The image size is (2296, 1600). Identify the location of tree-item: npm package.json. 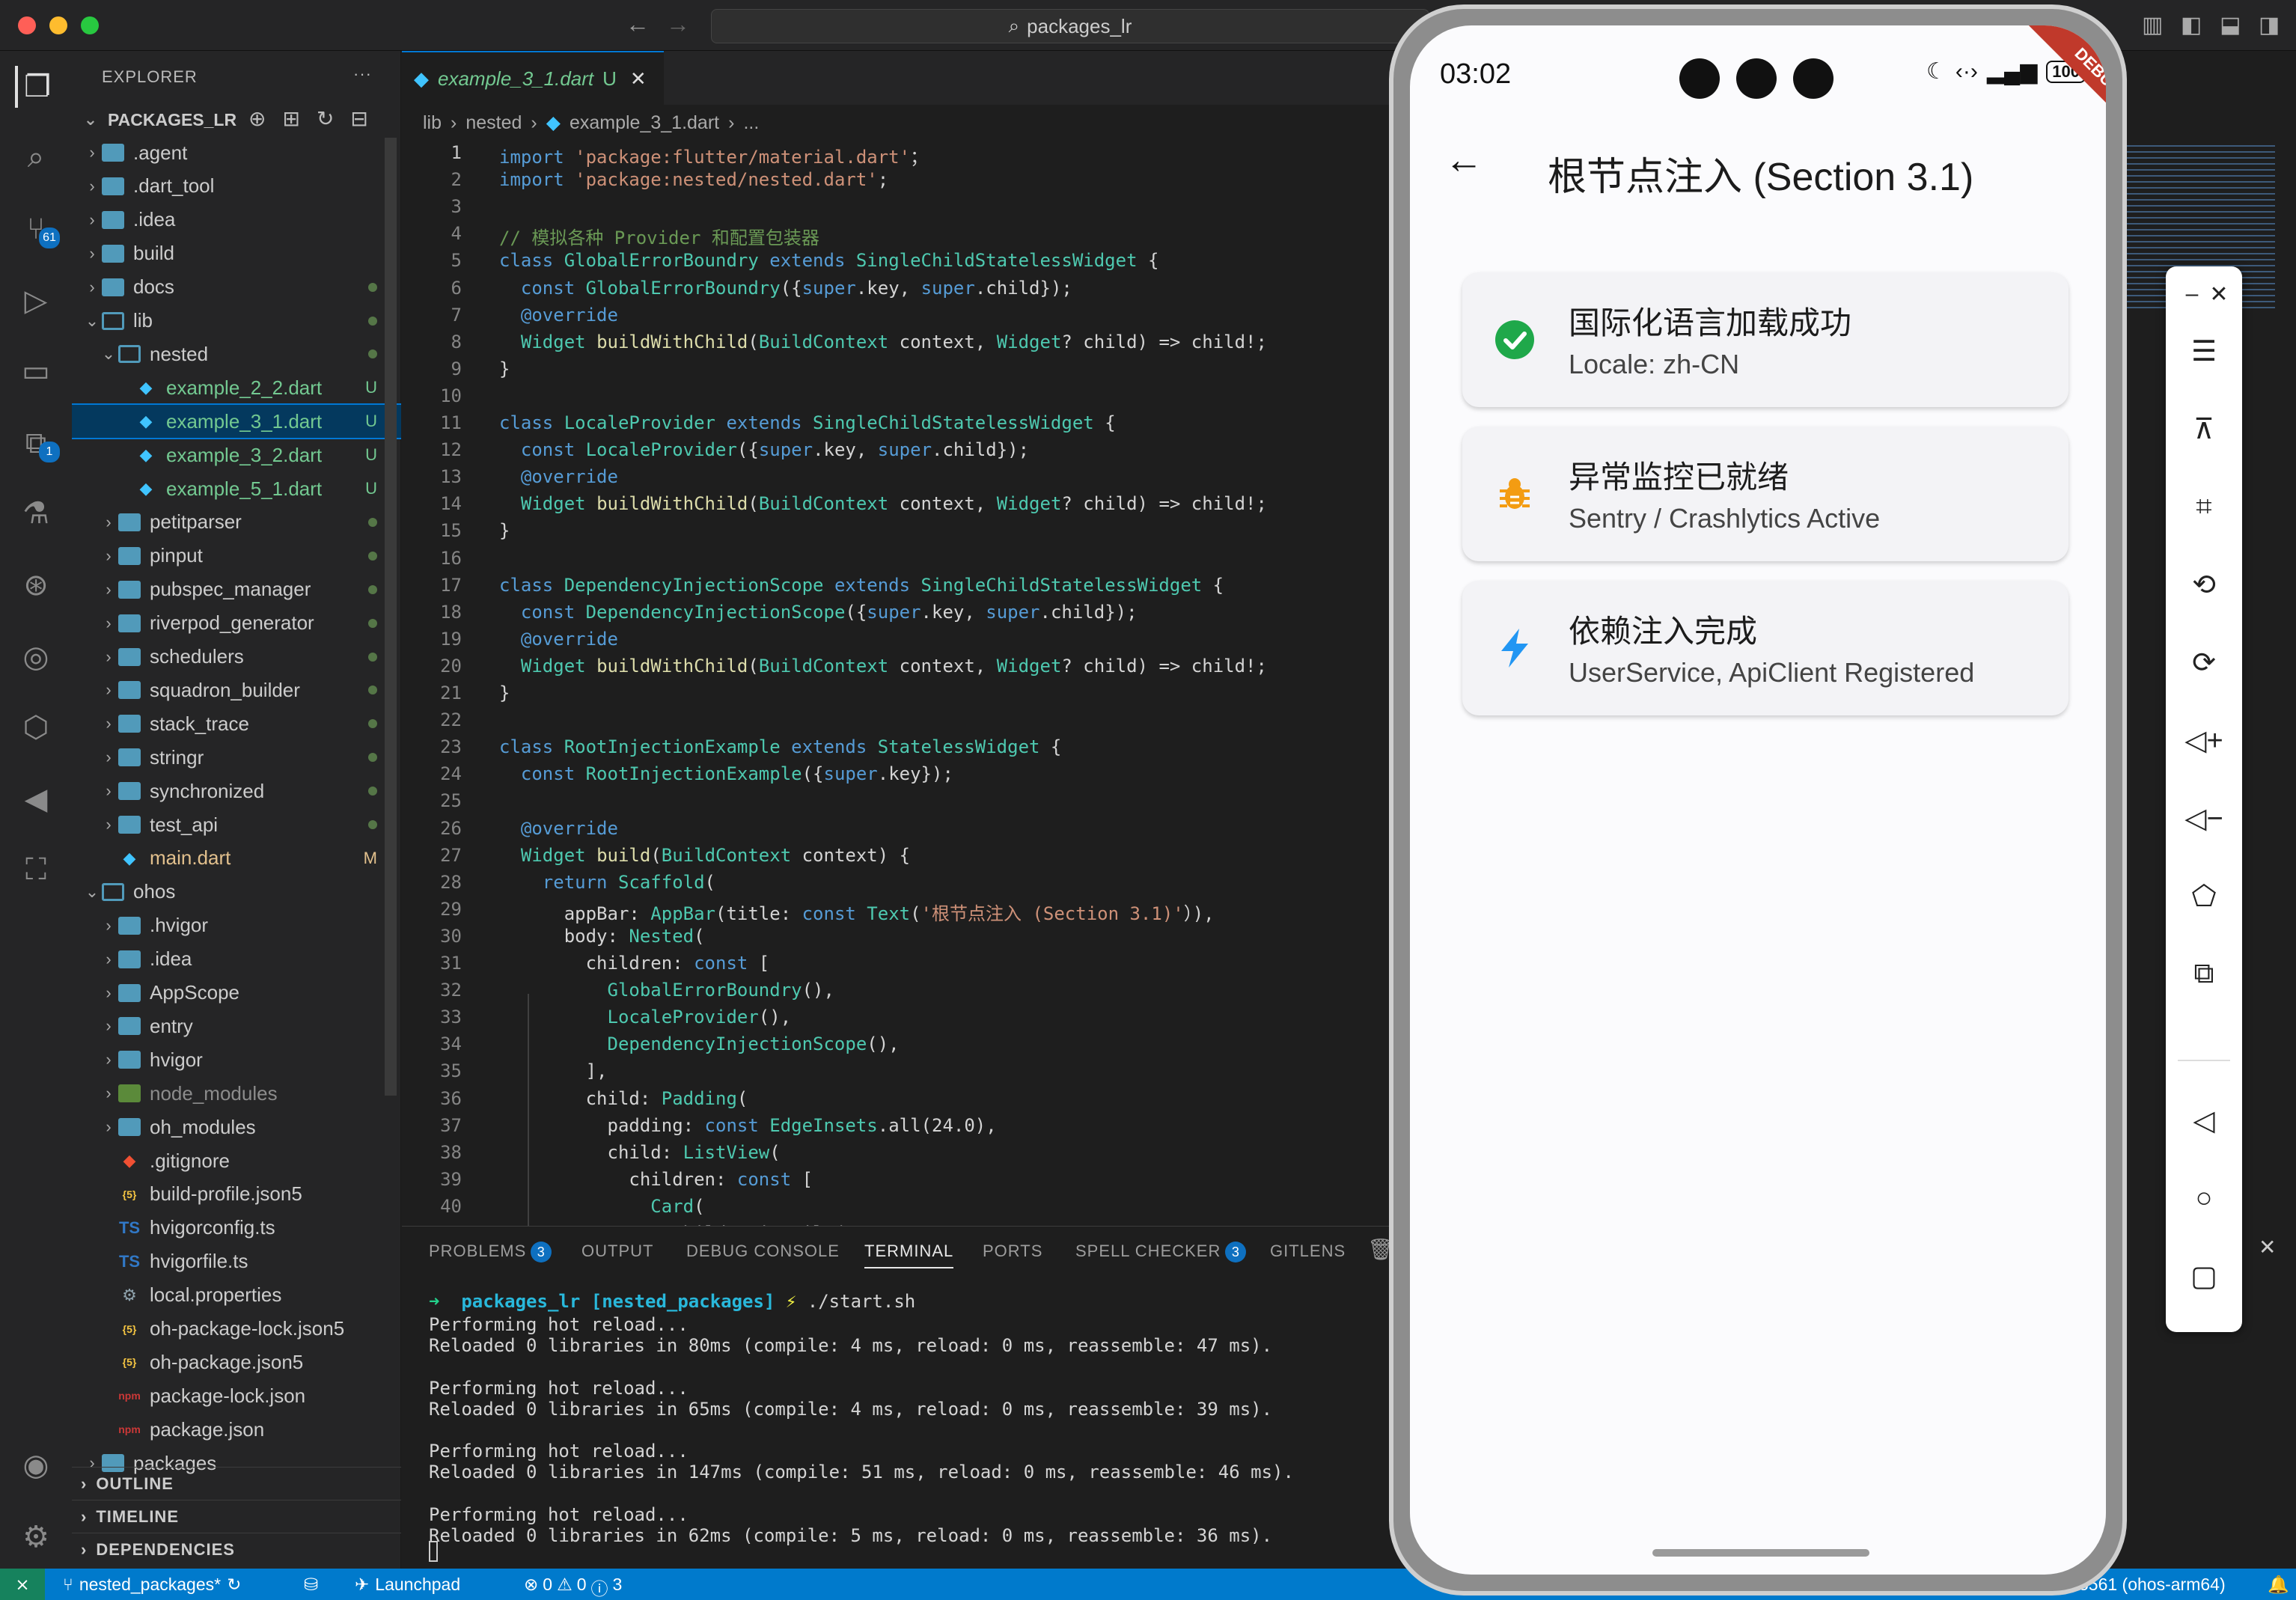
(236, 1429).